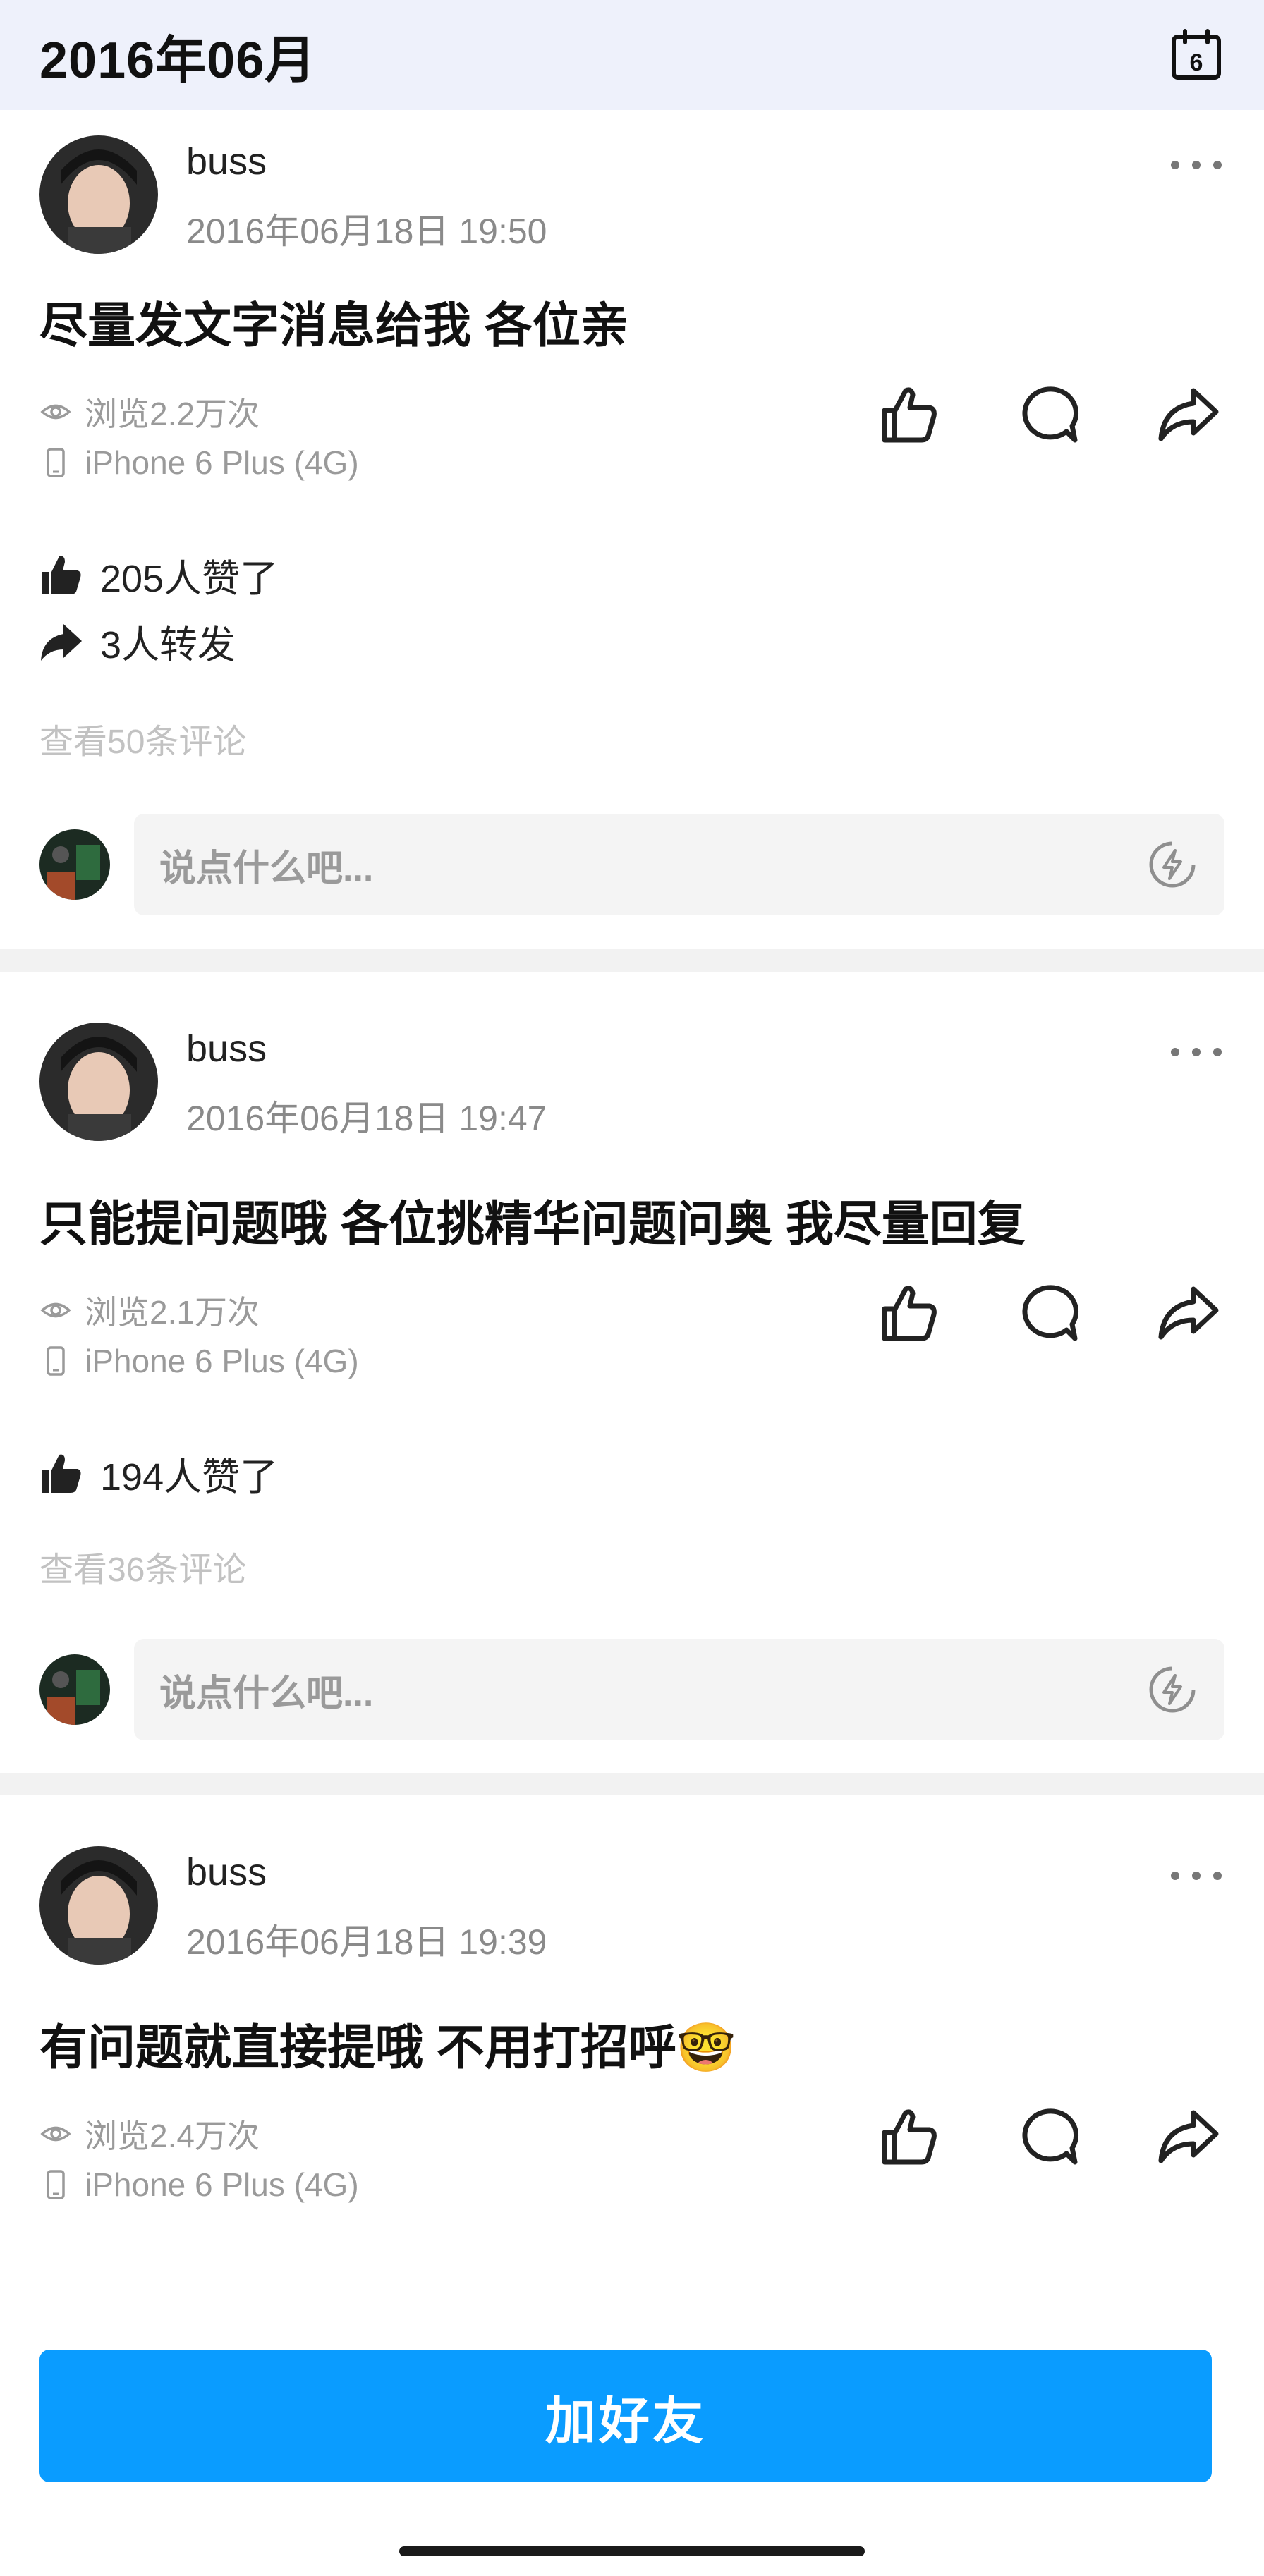 The image size is (1264, 2576). What do you see at coordinates (138, 641) in the screenshot?
I see `reposts-summary: 3人转发` at bounding box center [138, 641].